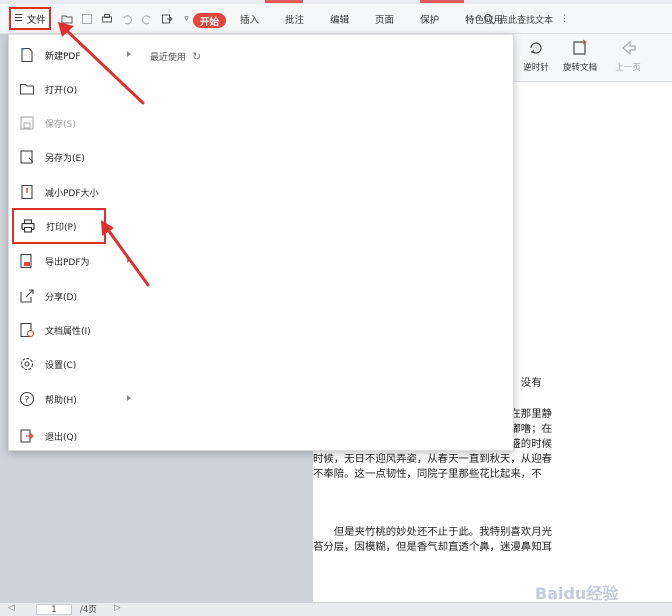 Image resolution: width=672 pixels, height=616 pixels. What do you see at coordinates (294, 19) in the screenshot?
I see `tab-annotate: 批注` at bounding box center [294, 19].